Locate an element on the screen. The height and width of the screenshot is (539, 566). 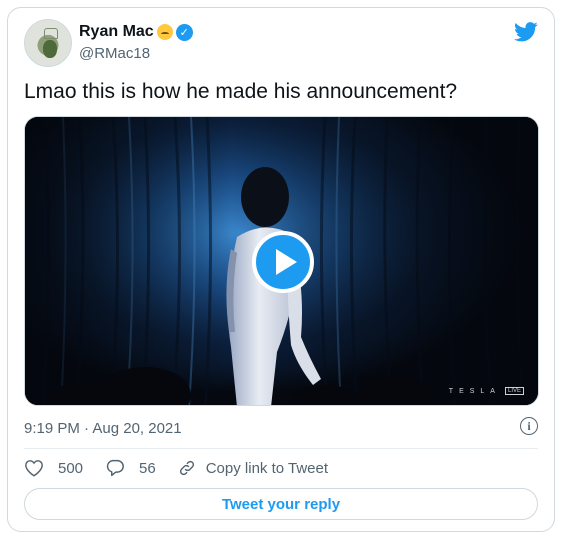
copy-link-button: Copy link to Tweet is located at coordinates (253, 468).